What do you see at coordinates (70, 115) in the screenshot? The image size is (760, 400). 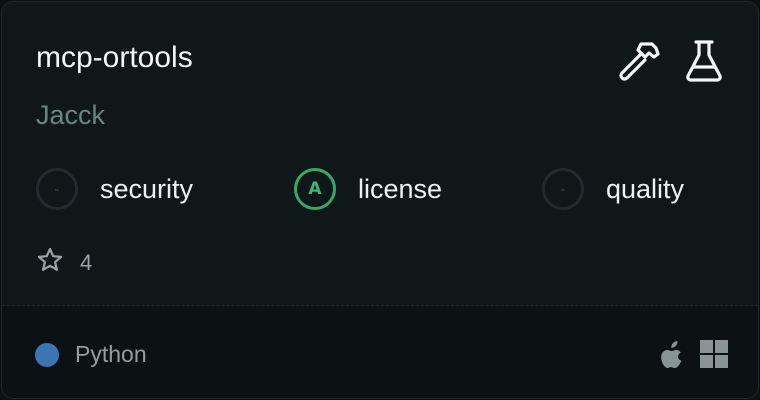 I see `server-author: Jacck` at bounding box center [70, 115].